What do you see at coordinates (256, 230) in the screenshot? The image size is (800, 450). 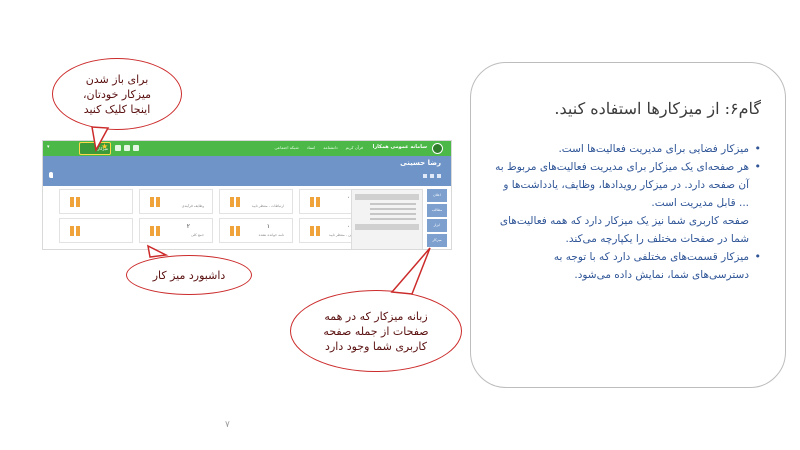 I see `dashboard-tile: ۱ نامه خوانده نشده` at bounding box center [256, 230].